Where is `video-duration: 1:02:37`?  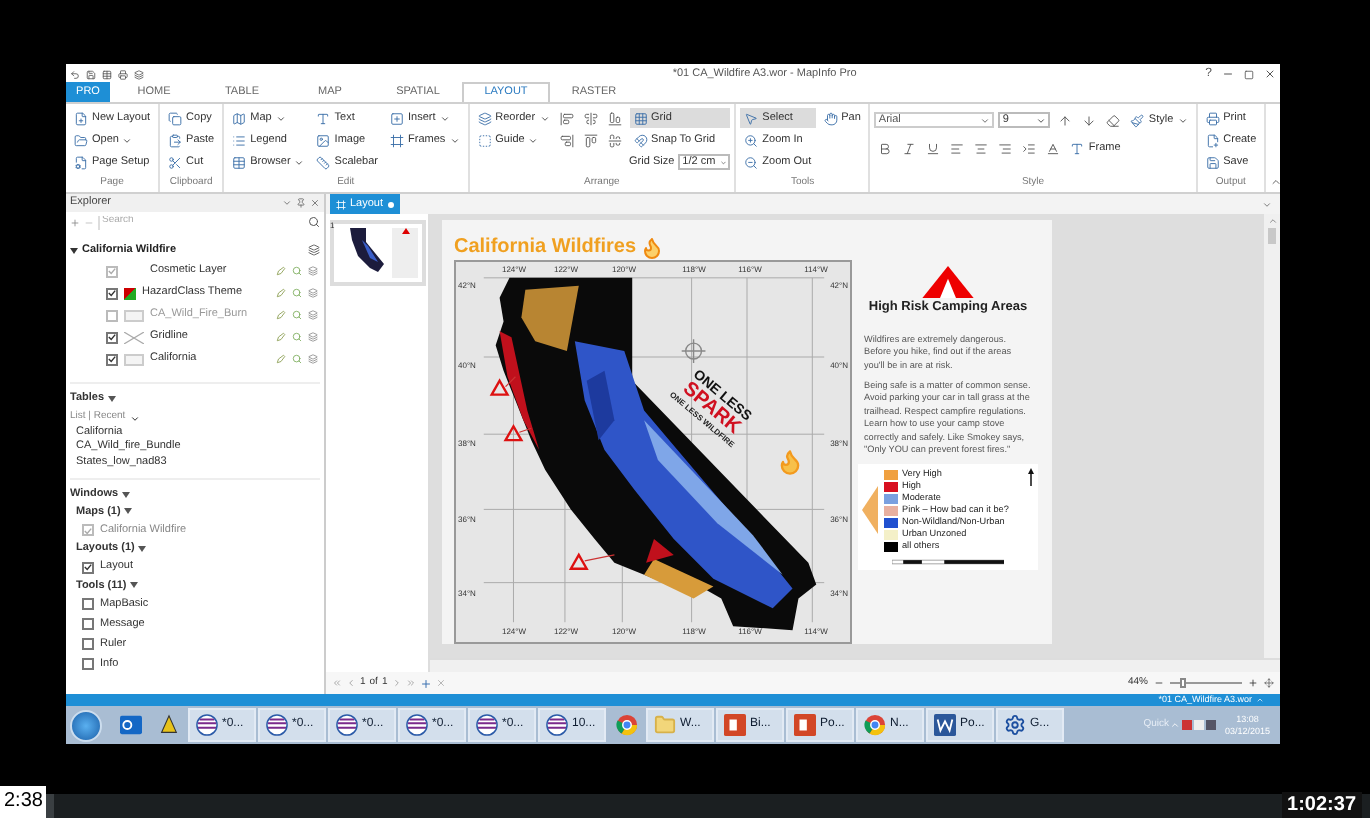
video-duration: 1:02:37 is located at coordinates (1321, 805).